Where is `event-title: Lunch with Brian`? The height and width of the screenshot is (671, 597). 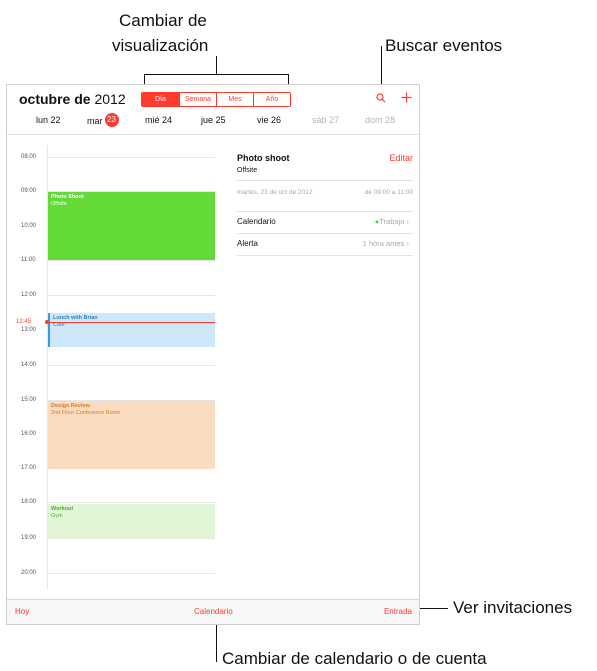
event-title: Lunch with Brian is located at coordinates (75, 318).